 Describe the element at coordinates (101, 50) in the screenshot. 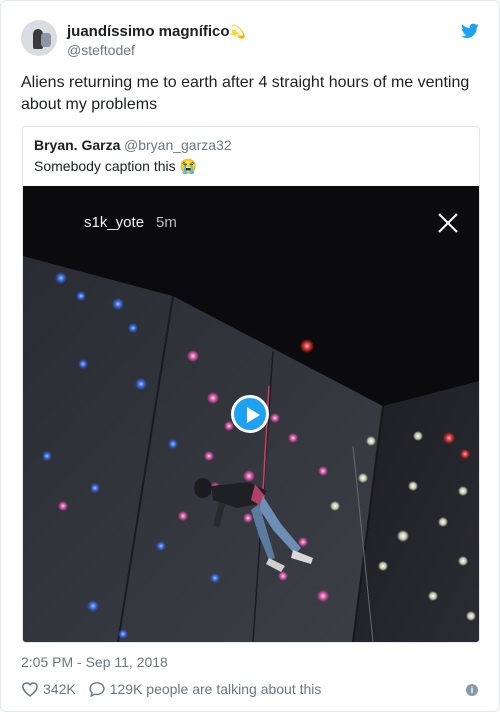

I see `author-handle: @steftodef` at that location.